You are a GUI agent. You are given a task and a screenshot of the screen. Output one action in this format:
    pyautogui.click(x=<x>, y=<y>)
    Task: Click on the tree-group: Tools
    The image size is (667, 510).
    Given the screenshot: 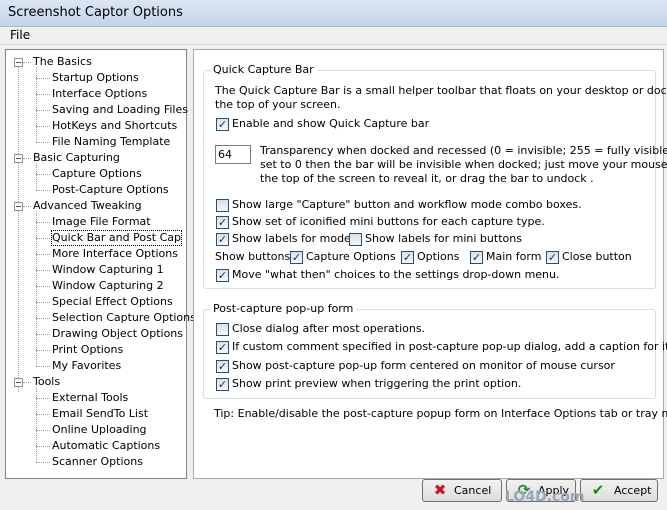 What is the action you would take?
    pyautogui.click(x=46, y=382)
    